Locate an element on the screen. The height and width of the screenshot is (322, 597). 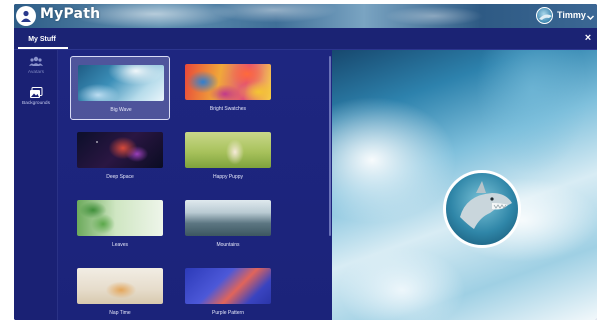
people-icon is located at coordinates (36, 61).